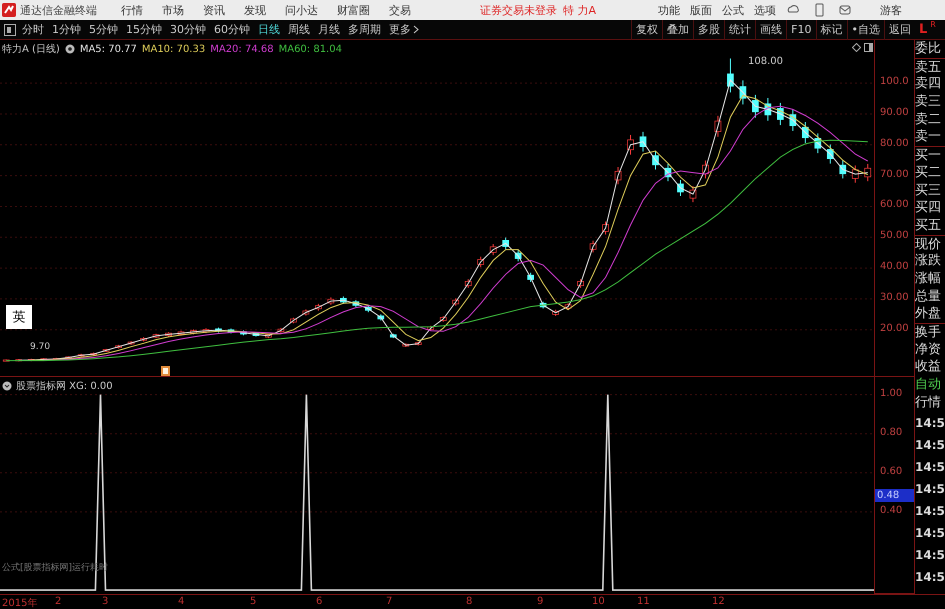 The image size is (945, 609). I want to click on moving-average-value: MA10: 70.33, so click(174, 49).